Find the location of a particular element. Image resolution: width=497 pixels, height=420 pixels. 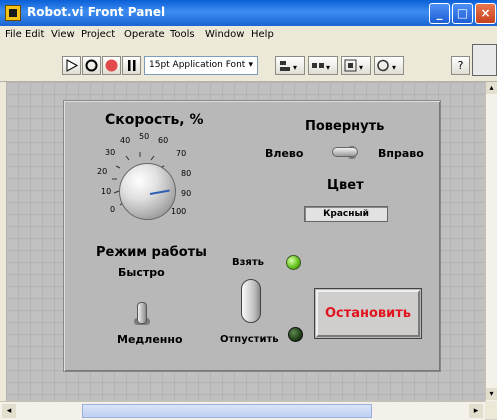

turn-label: Повернуть is located at coordinates (345, 126).